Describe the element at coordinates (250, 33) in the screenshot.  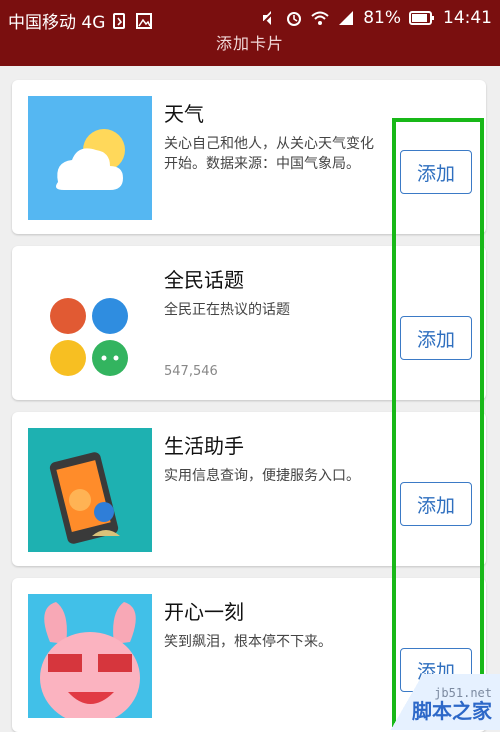
I see `status-bar: 中国移动 4G 81% 14:41 添加卡片` at that location.